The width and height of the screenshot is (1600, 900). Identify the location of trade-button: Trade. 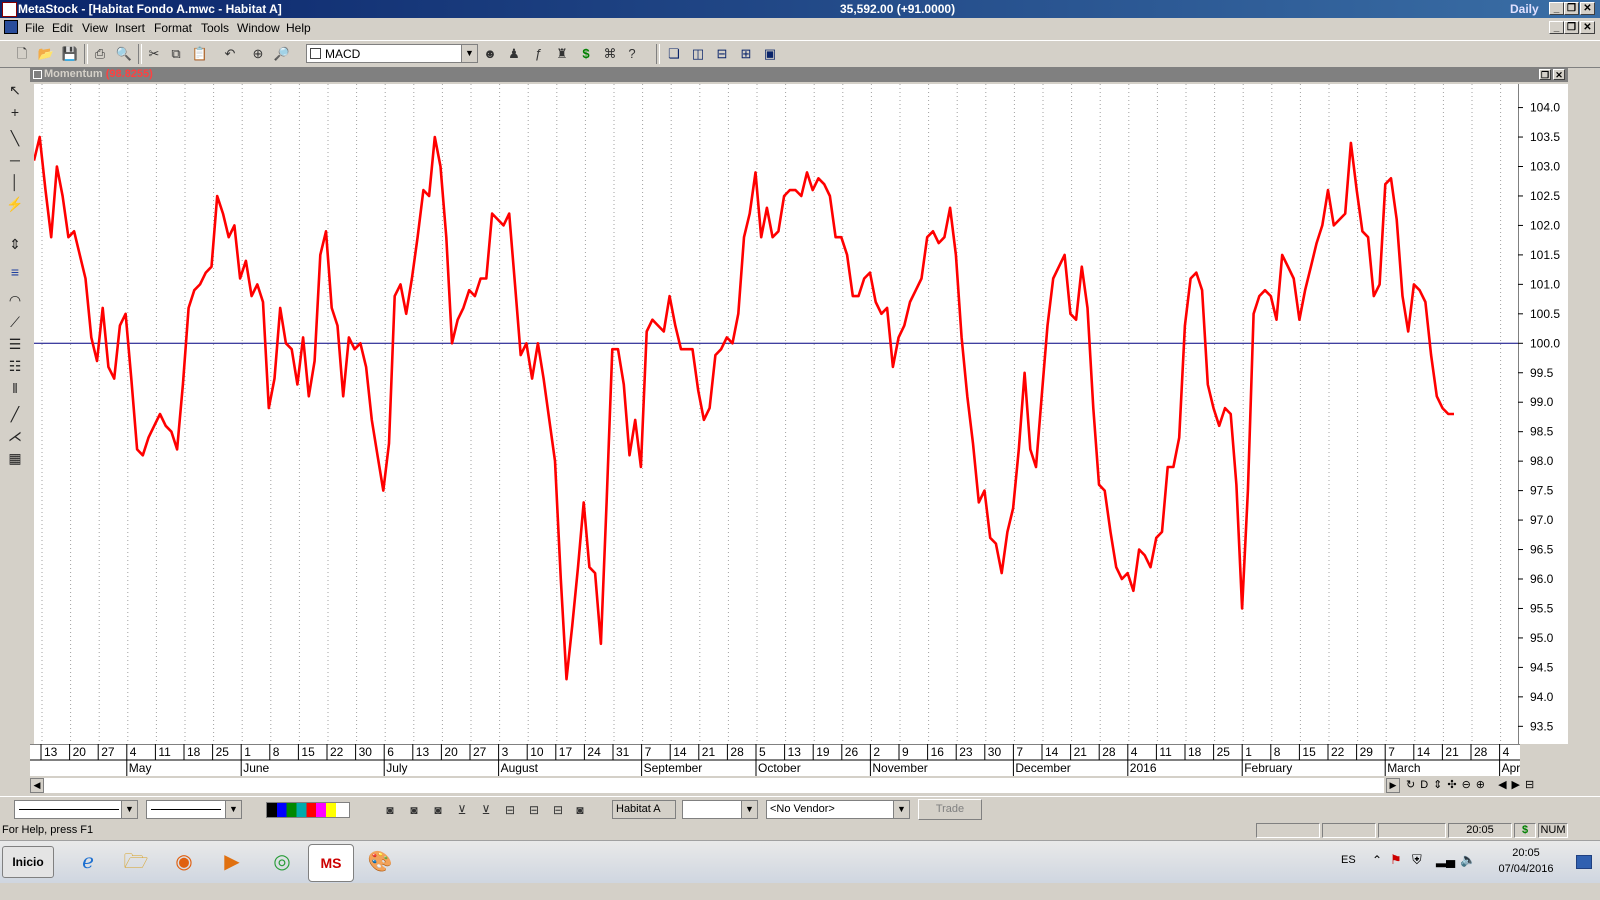
(950, 809).